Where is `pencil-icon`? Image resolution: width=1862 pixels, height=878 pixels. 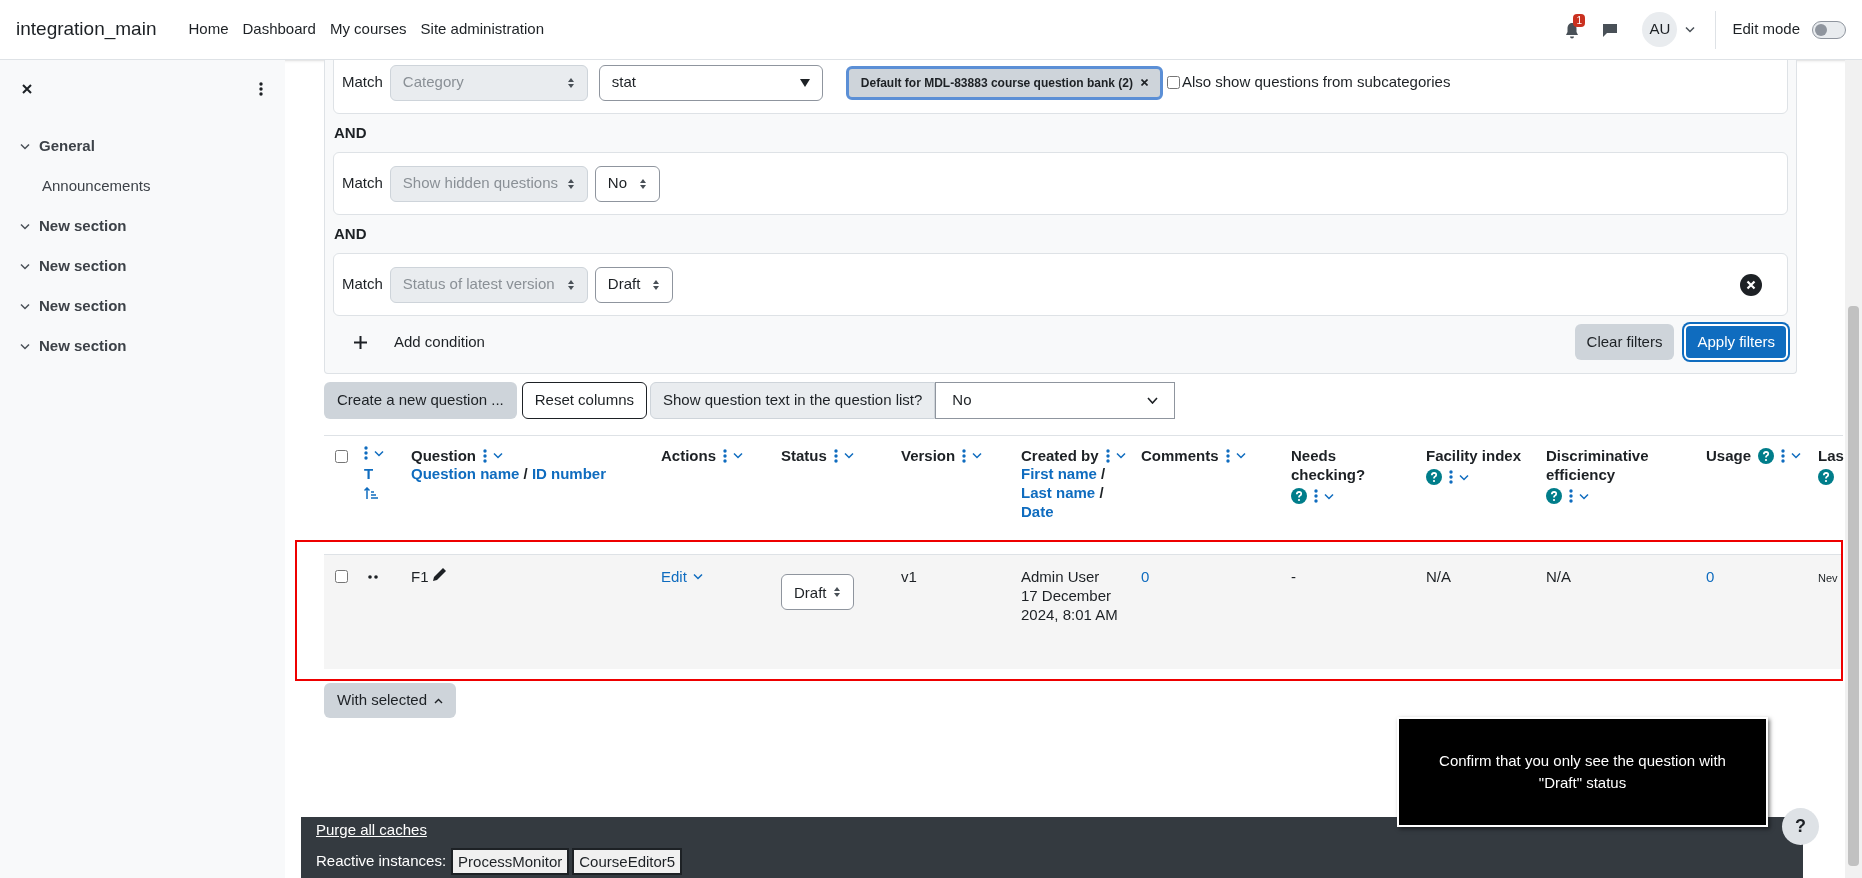
pencil-icon is located at coordinates (439, 574).